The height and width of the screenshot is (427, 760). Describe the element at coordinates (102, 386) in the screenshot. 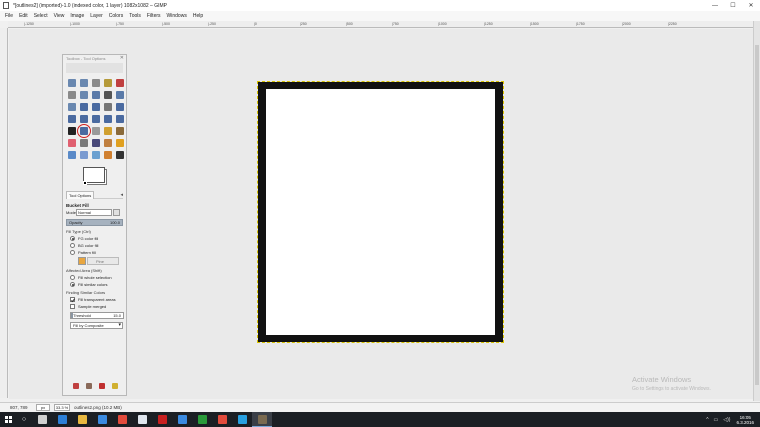

I see `delete-options-icon` at that location.